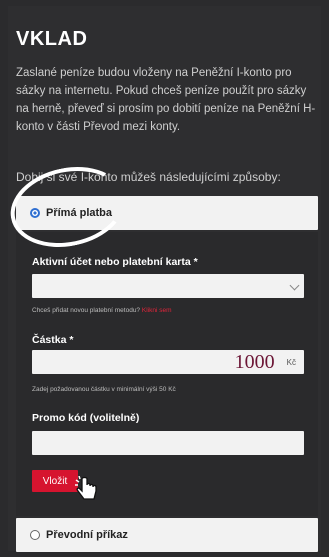 This screenshot has height=557, width=329. Describe the element at coordinates (168, 286) in the screenshot. I see `account-select` at that location.